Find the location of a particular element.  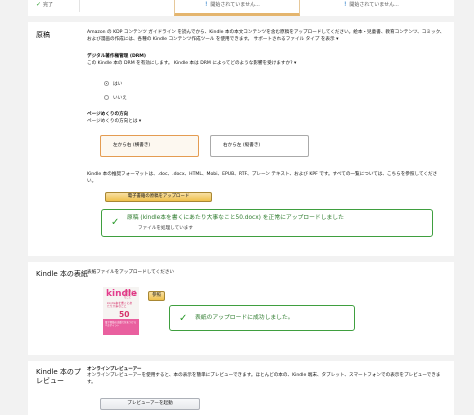

drm-title: デジタル著作権管理 (DRM) is located at coordinates (116, 56).